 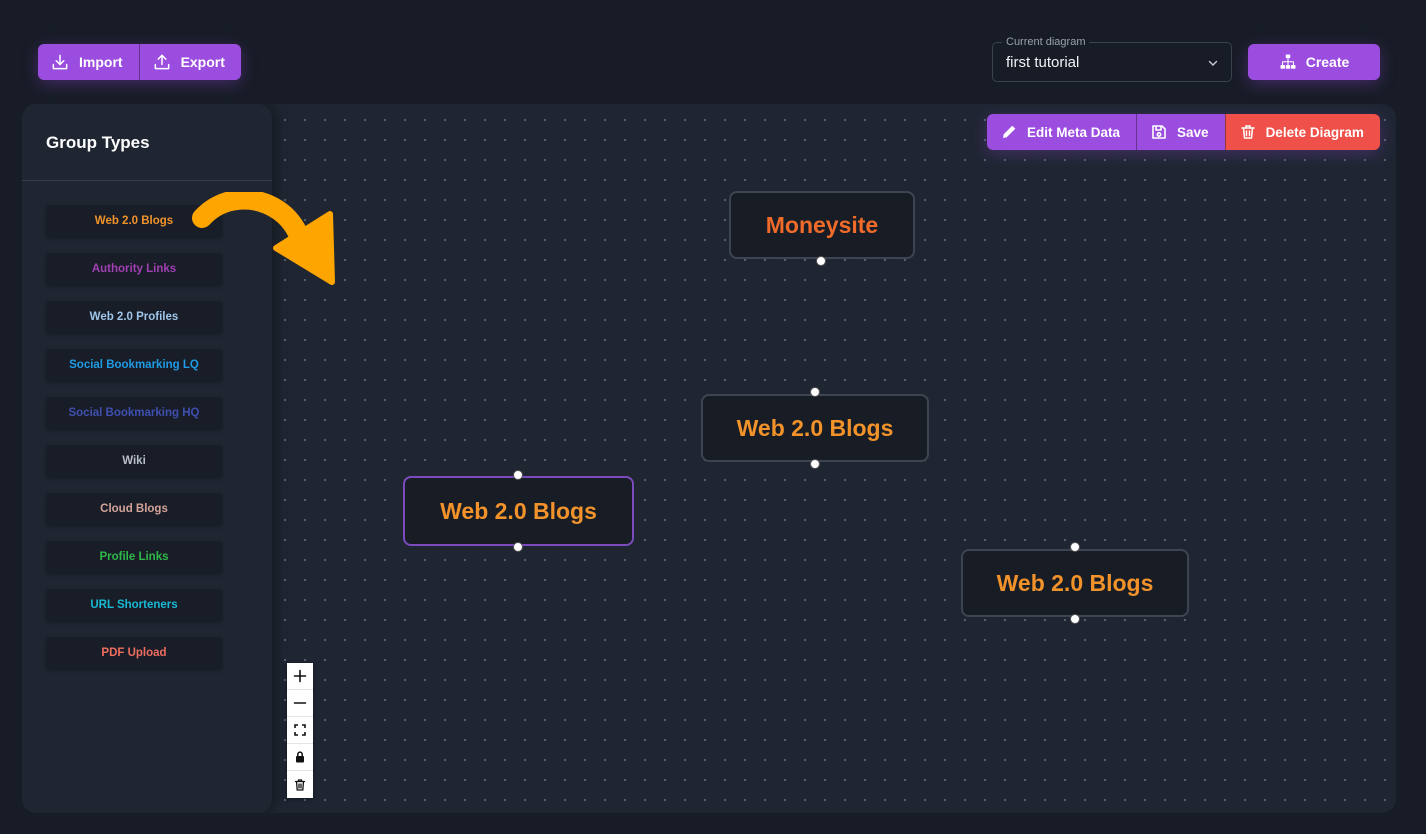 I want to click on import-label: Import, so click(x=101, y=62).